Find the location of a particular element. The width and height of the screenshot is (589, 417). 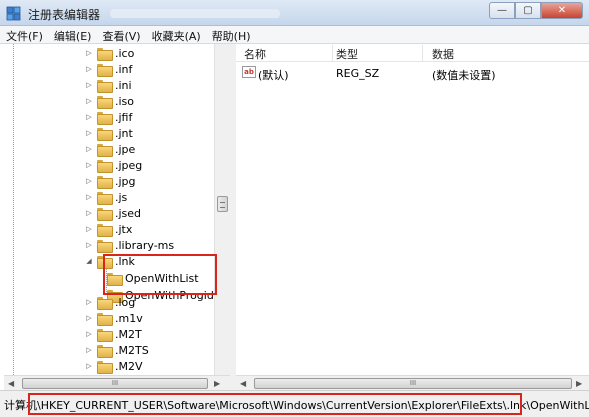

tree-node-label: OpenWithList is located at coordinates (162, 278).